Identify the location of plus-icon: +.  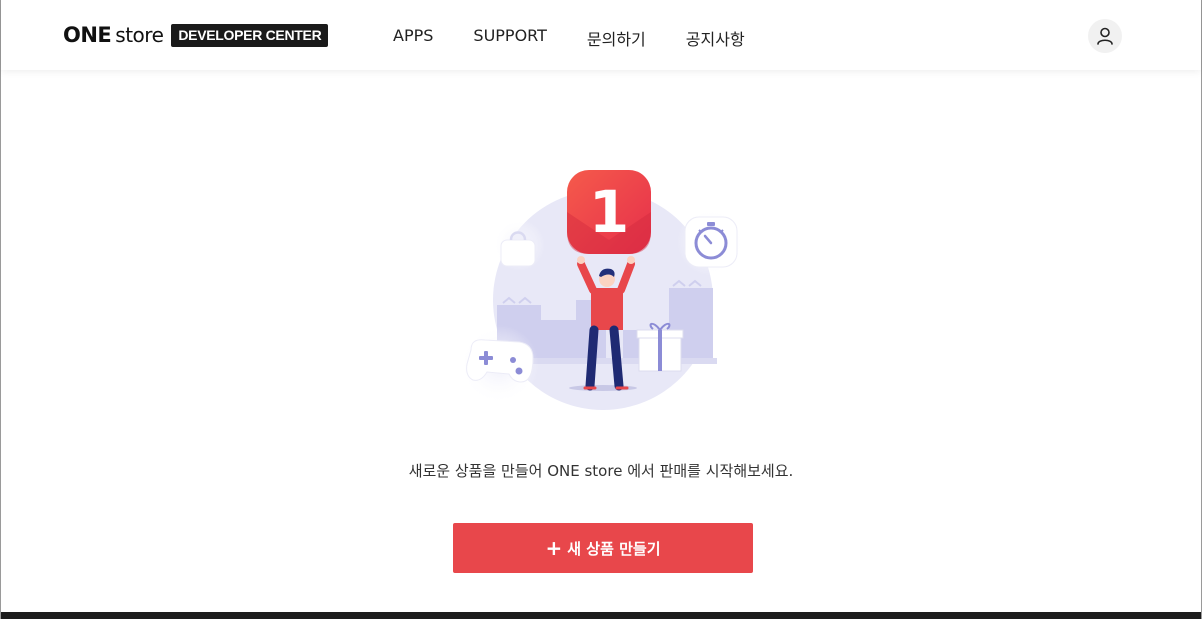
(554, 548).